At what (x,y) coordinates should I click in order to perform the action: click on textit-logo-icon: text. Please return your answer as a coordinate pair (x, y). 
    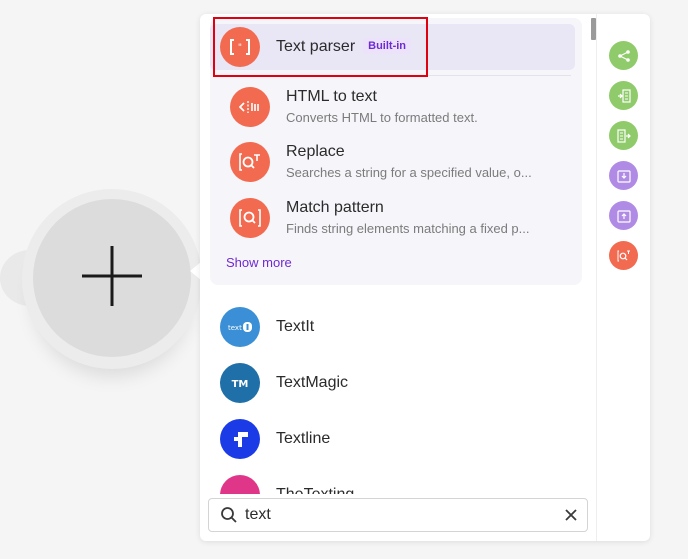
    Looking at the image, I should click on (240, 327).